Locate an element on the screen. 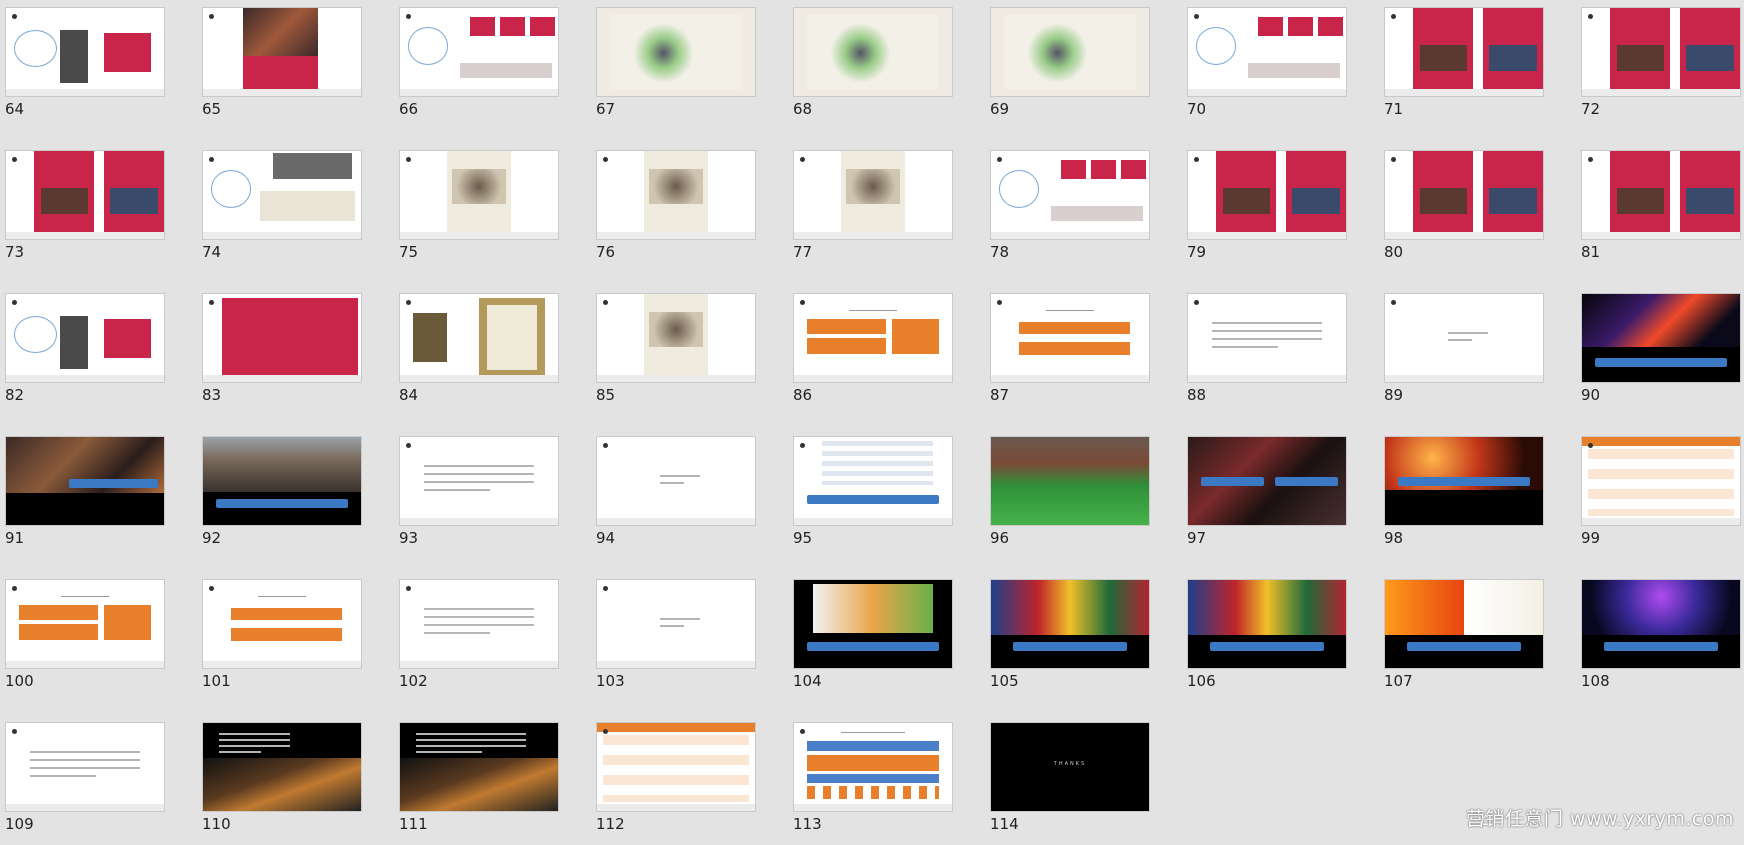  slide-thumbnail: 97 is located at coordinates (1268, 497).